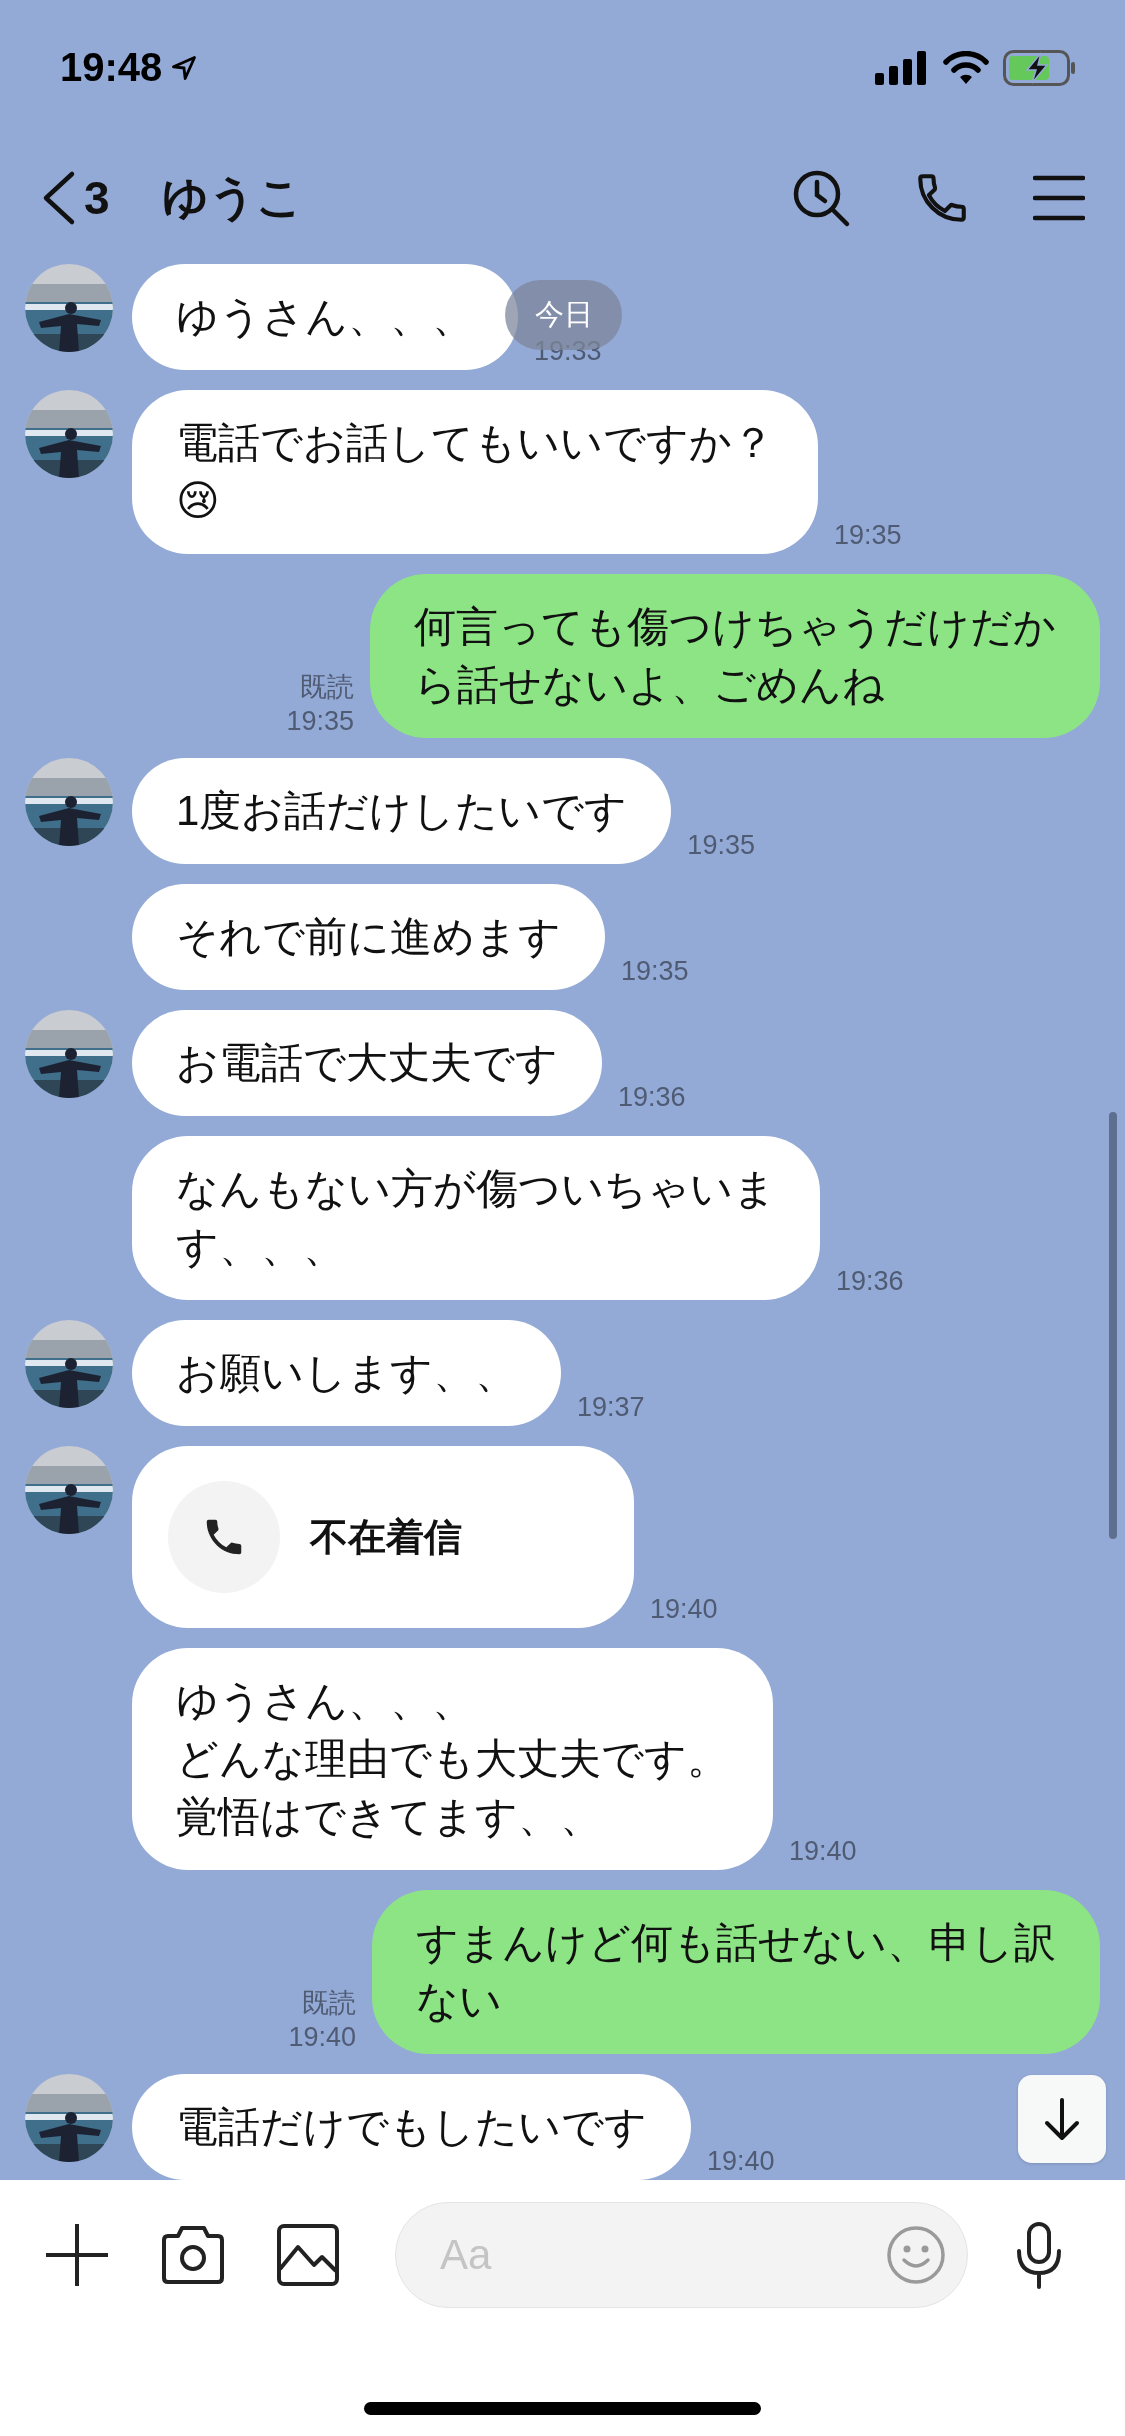 The width and height of the screenshot is (1125, 2436). What do you see at coordinates (386, 1537) in the screenshot?
I see `call-label: 不在着信` at bounding box center [386, 1537].